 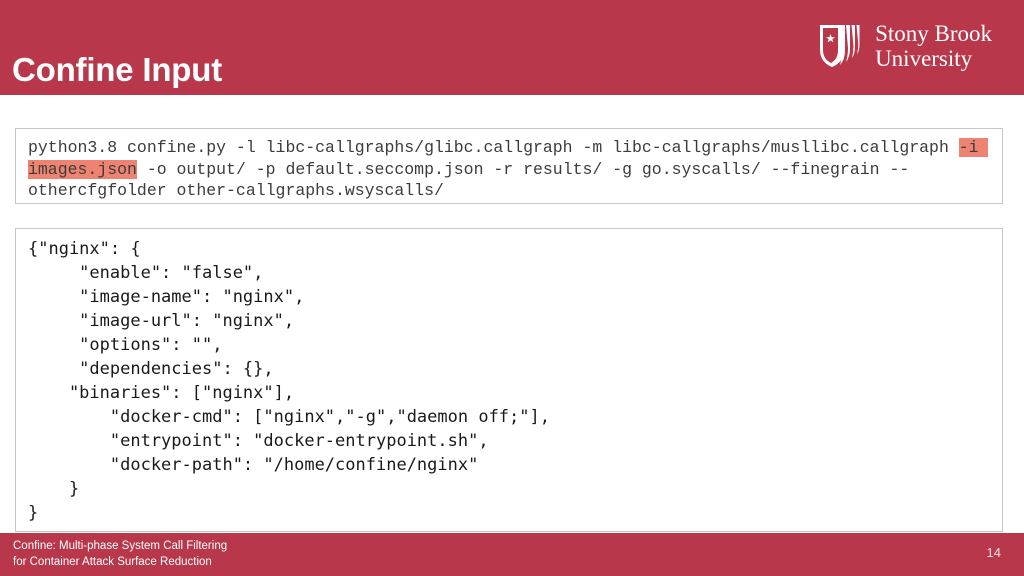 I want to click on stony-brook-shield-icon, so click(x=840, y=46).